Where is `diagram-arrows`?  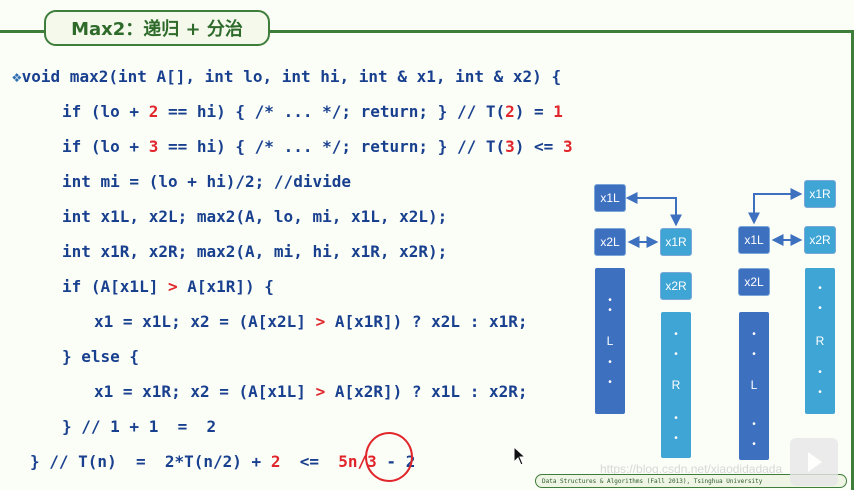 diagram-arrows is located at coordinates (714, 218).